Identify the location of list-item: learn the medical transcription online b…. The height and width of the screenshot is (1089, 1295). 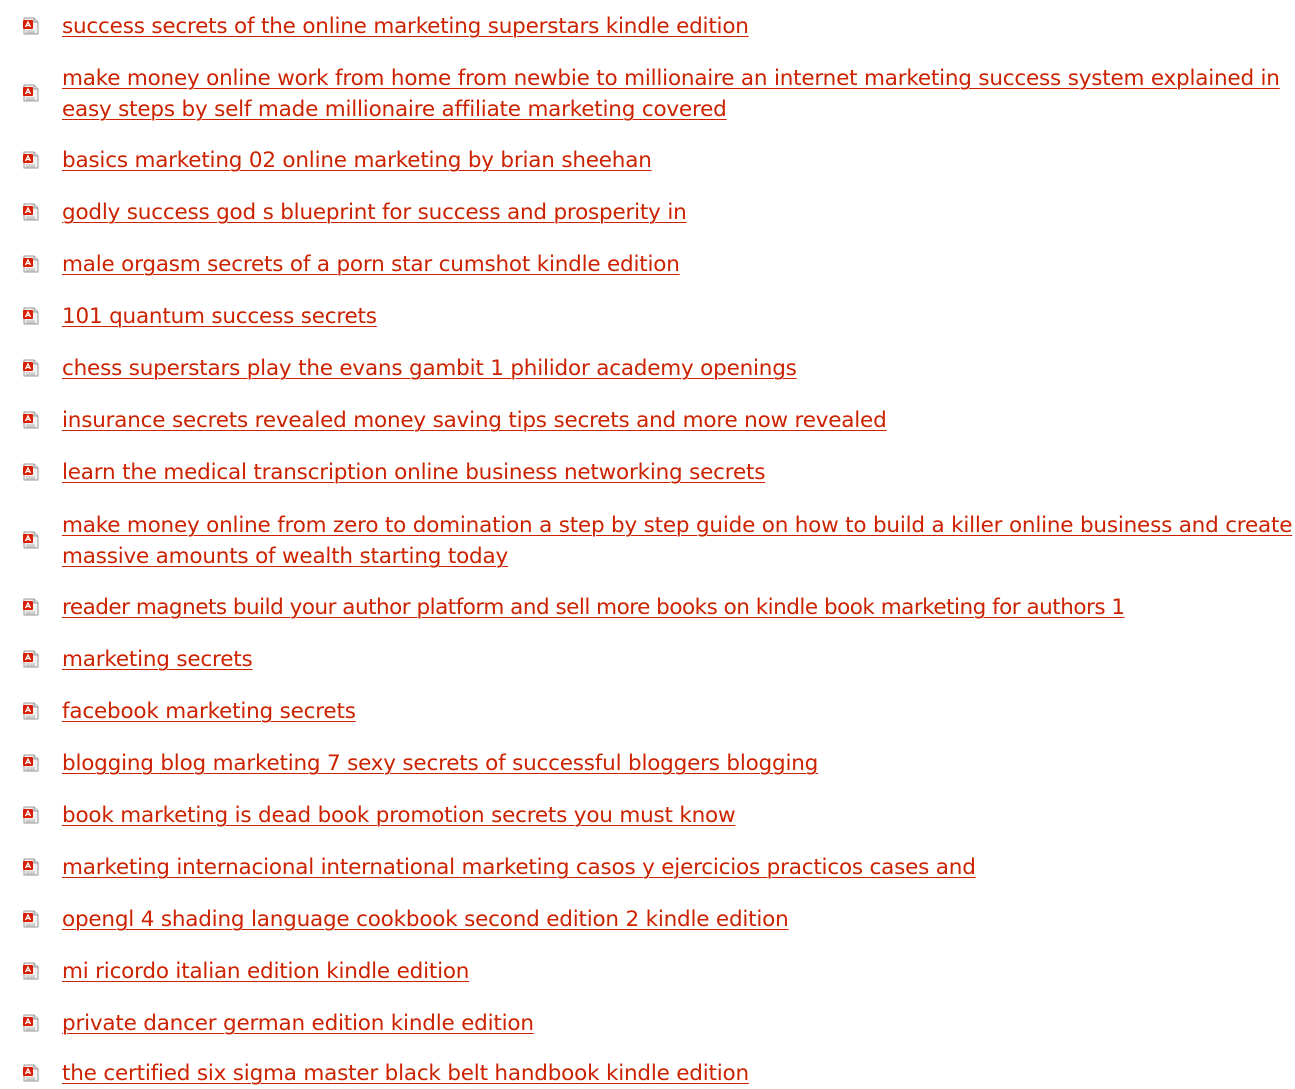
(647, 472).